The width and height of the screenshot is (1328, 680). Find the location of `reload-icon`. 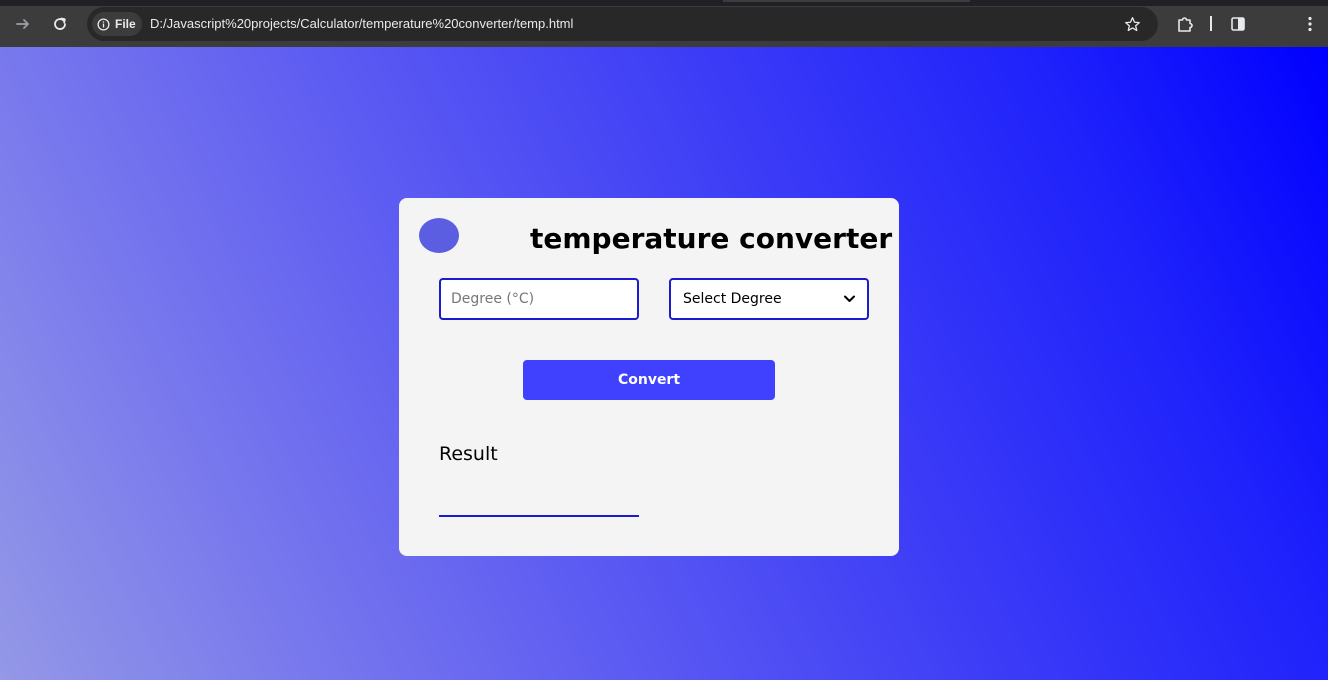

reload-icon is located at coordinates (60, 24).